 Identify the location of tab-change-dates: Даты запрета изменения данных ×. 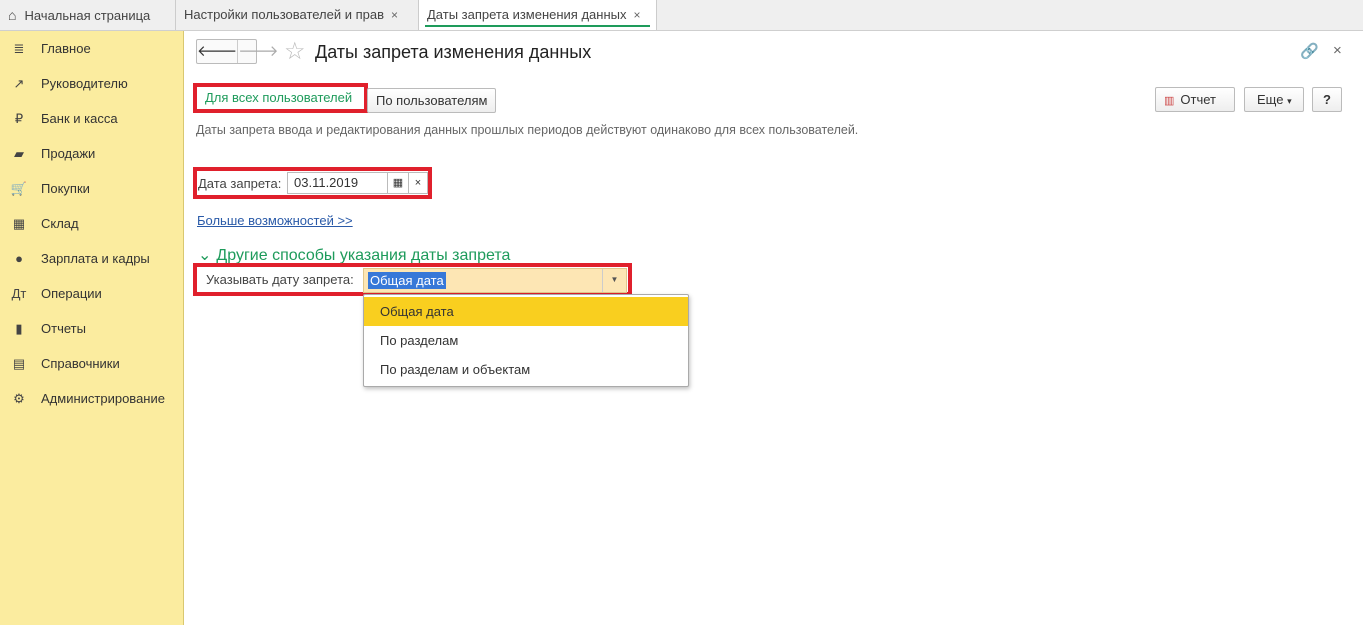
(538, 15).